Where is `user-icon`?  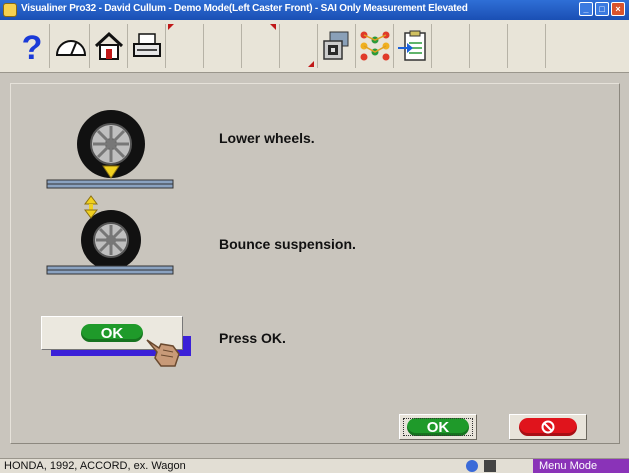 user-icon is located at coordinates (472, 466).